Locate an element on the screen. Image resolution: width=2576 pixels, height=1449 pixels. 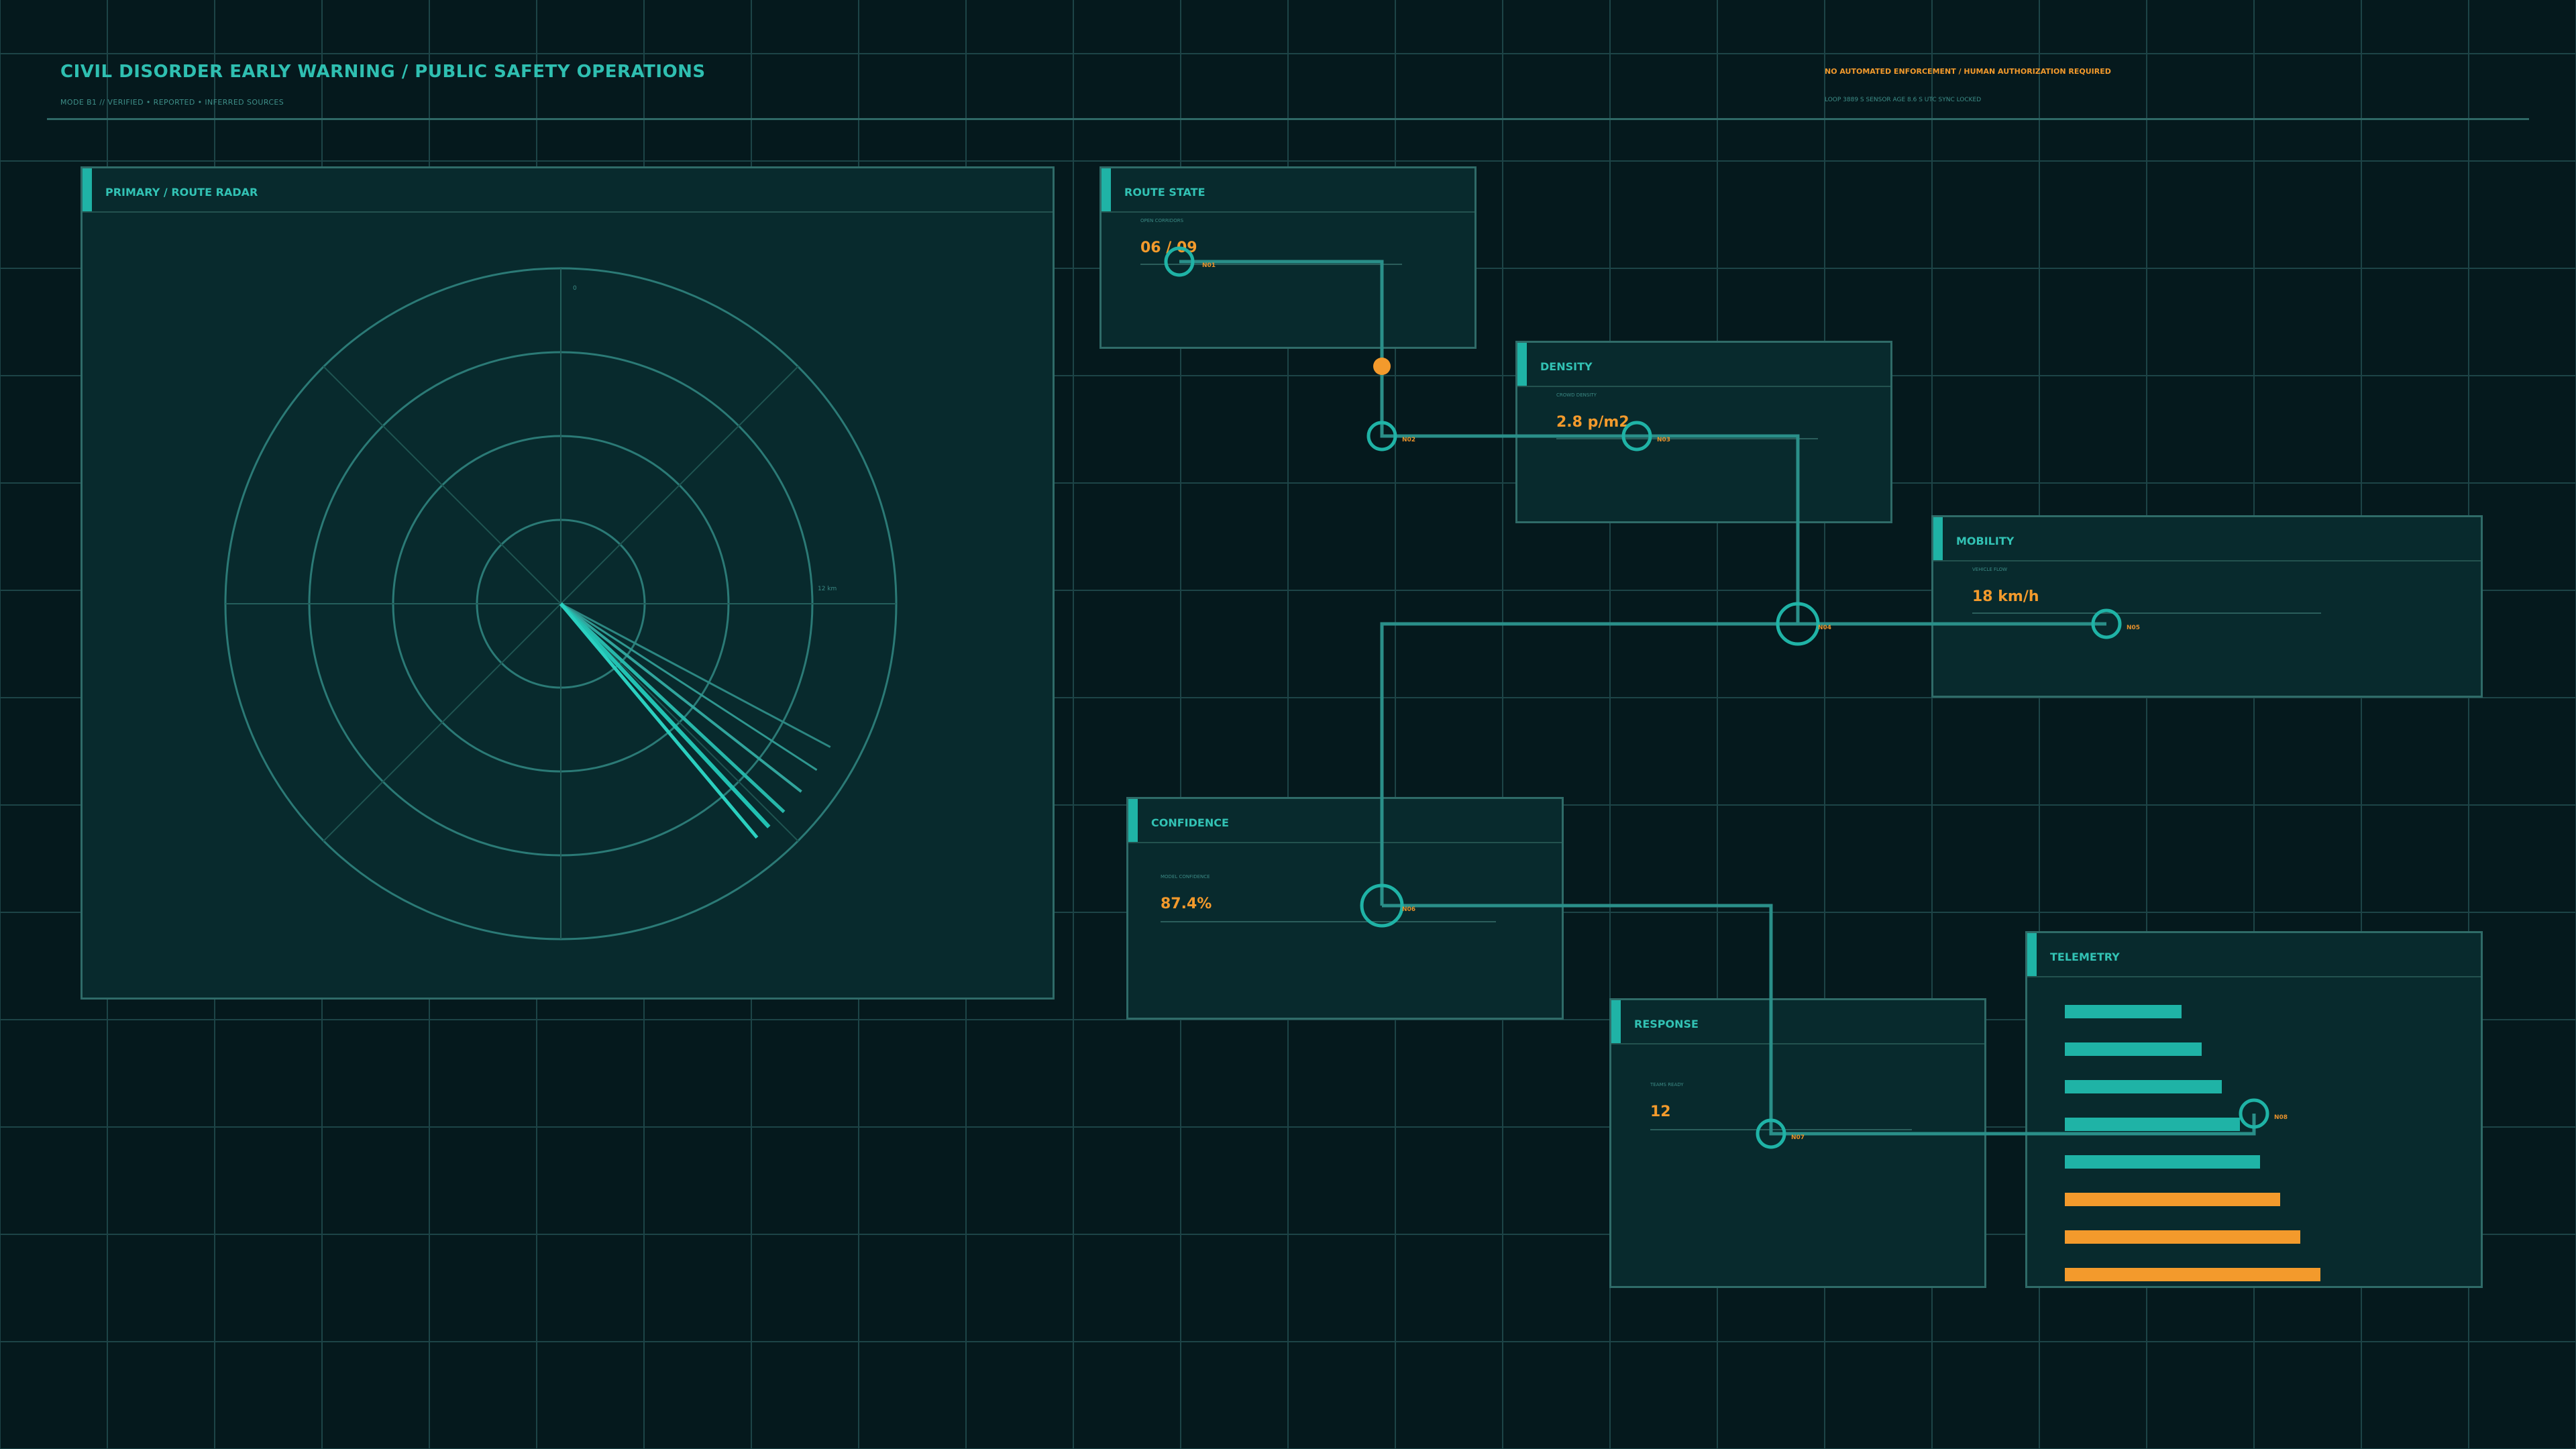
metric-label: MODEL CONFIDENCE is located at coordinates (1185, 876).